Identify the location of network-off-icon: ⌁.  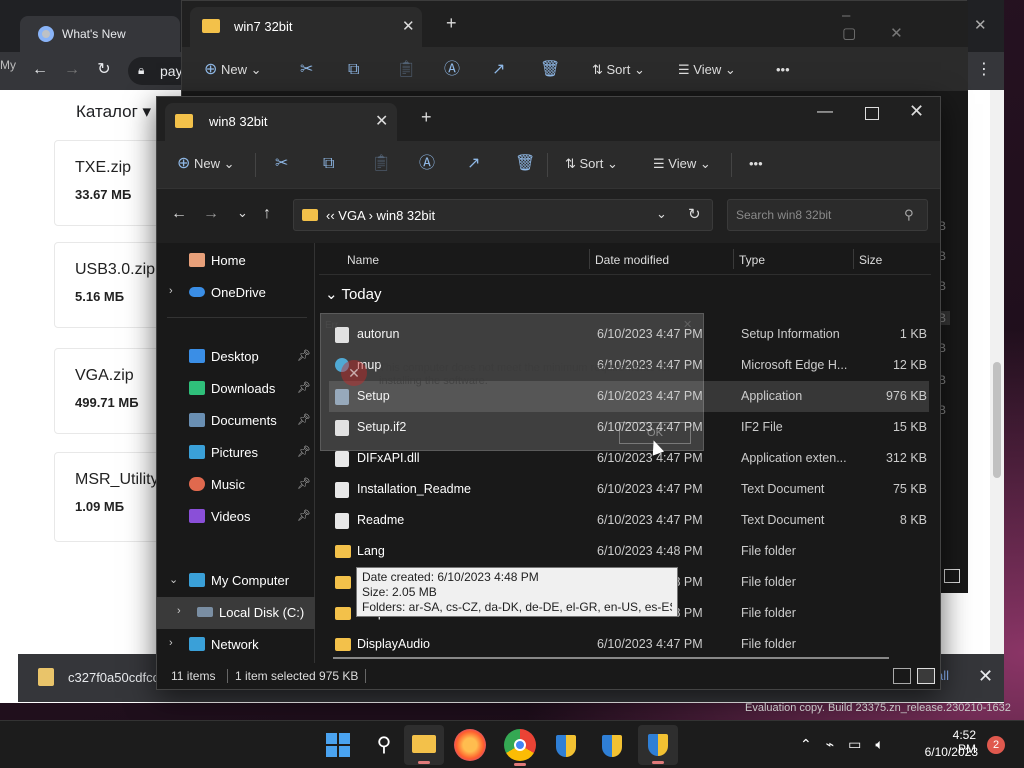
(837, 744).